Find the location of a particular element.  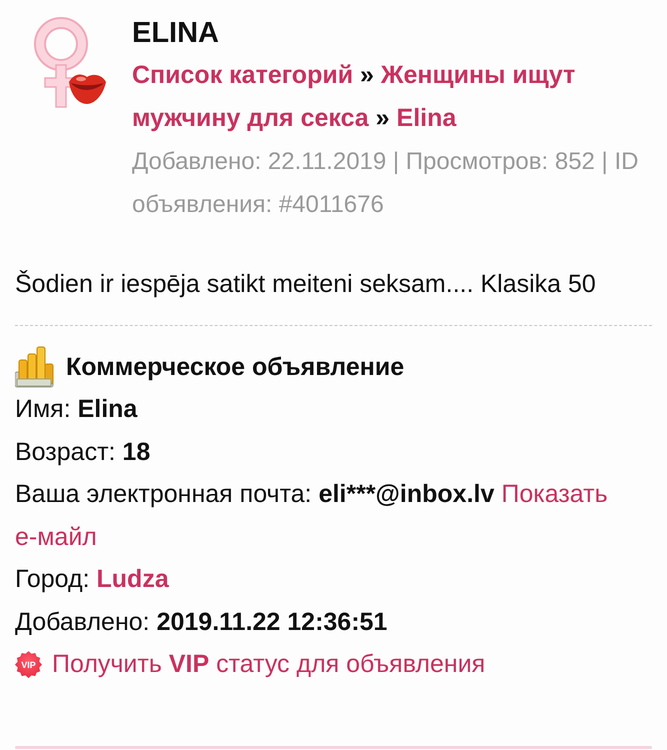

get-vip-status-link: Получить VIP статус для объявления is located at coordinates (269, 665).